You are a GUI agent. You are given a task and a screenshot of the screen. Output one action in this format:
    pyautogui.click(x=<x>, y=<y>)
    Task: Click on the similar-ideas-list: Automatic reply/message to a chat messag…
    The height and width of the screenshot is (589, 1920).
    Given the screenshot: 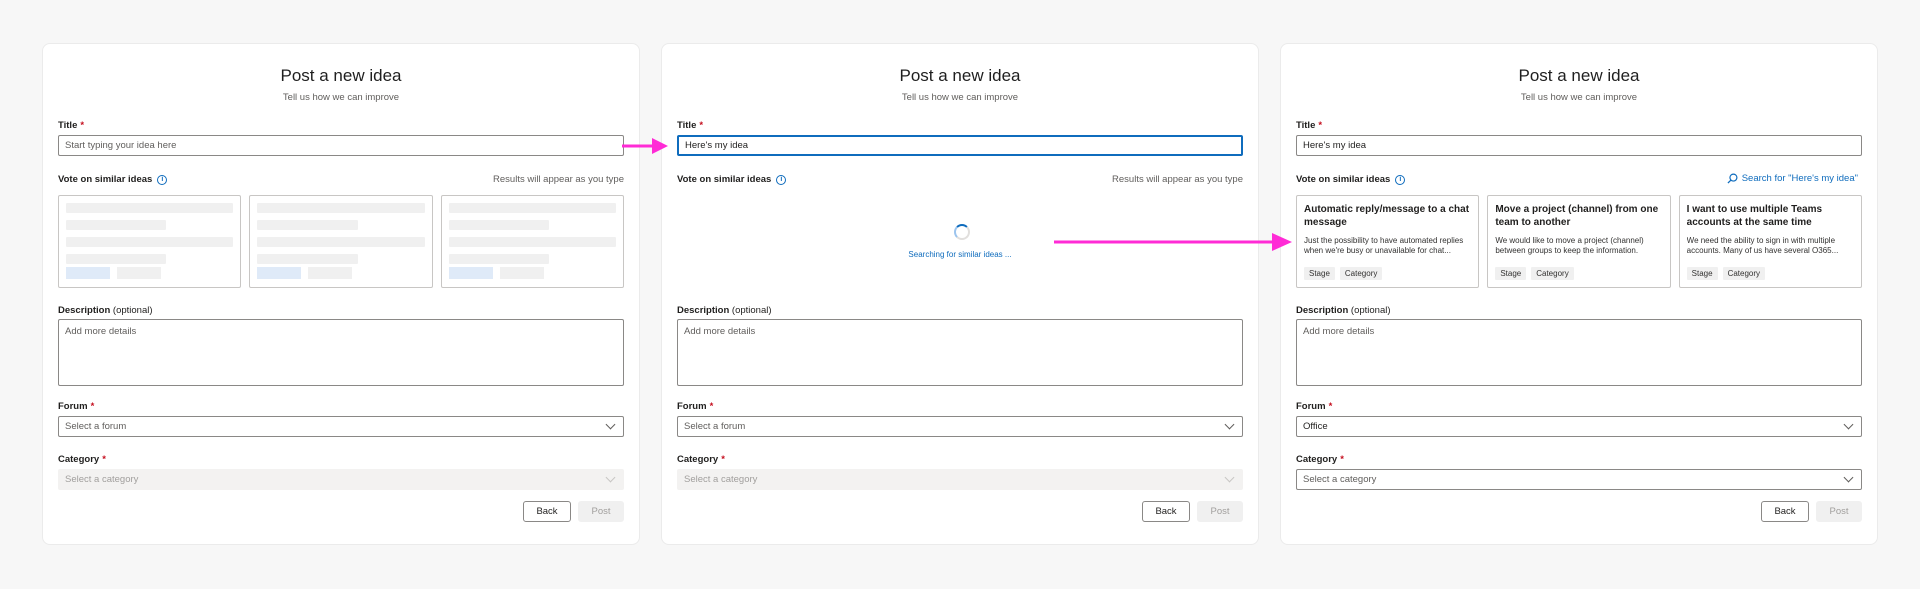 What is the action you would take?
    pyautogui.click(x=1579, y=241)
    